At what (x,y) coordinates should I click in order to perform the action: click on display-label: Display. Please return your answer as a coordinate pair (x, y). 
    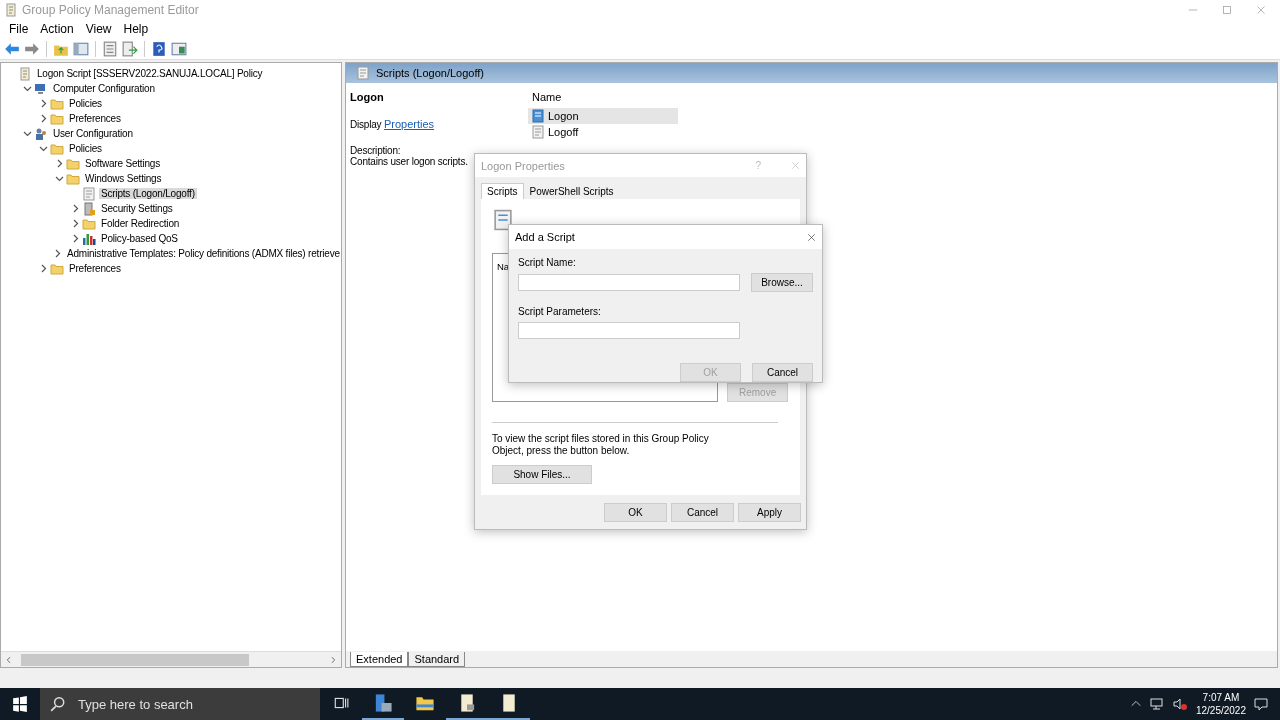
    Looking at the image, I should click on (366, 124).